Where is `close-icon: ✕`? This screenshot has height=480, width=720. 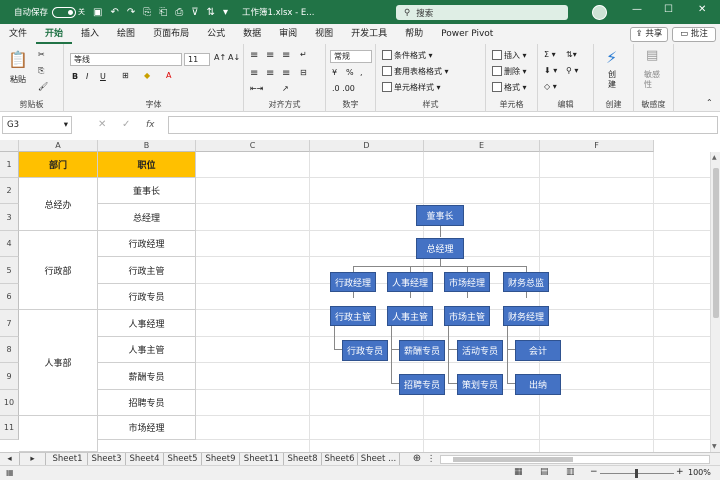
close-icon: ✕ is located at coordinates (702, 9).